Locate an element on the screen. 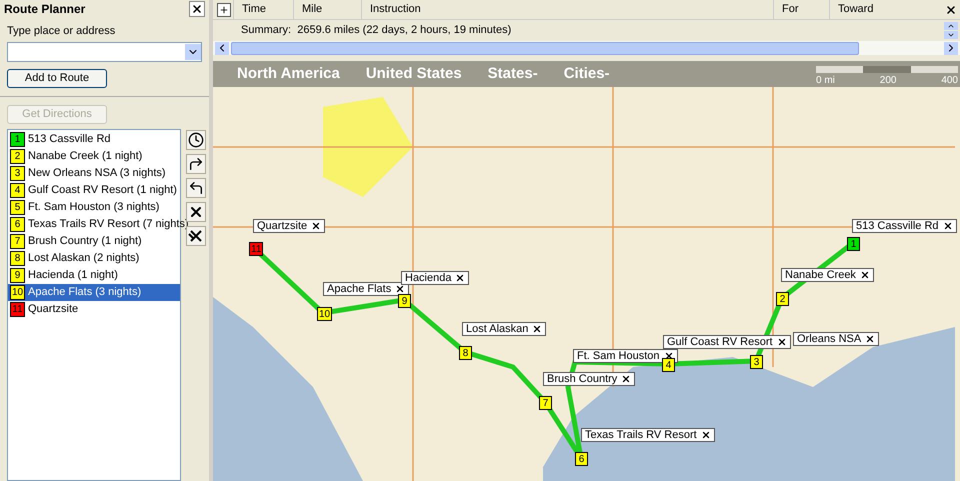  stop-name: Nanabe Creek (1 night) is located at coordinates (85, 156).